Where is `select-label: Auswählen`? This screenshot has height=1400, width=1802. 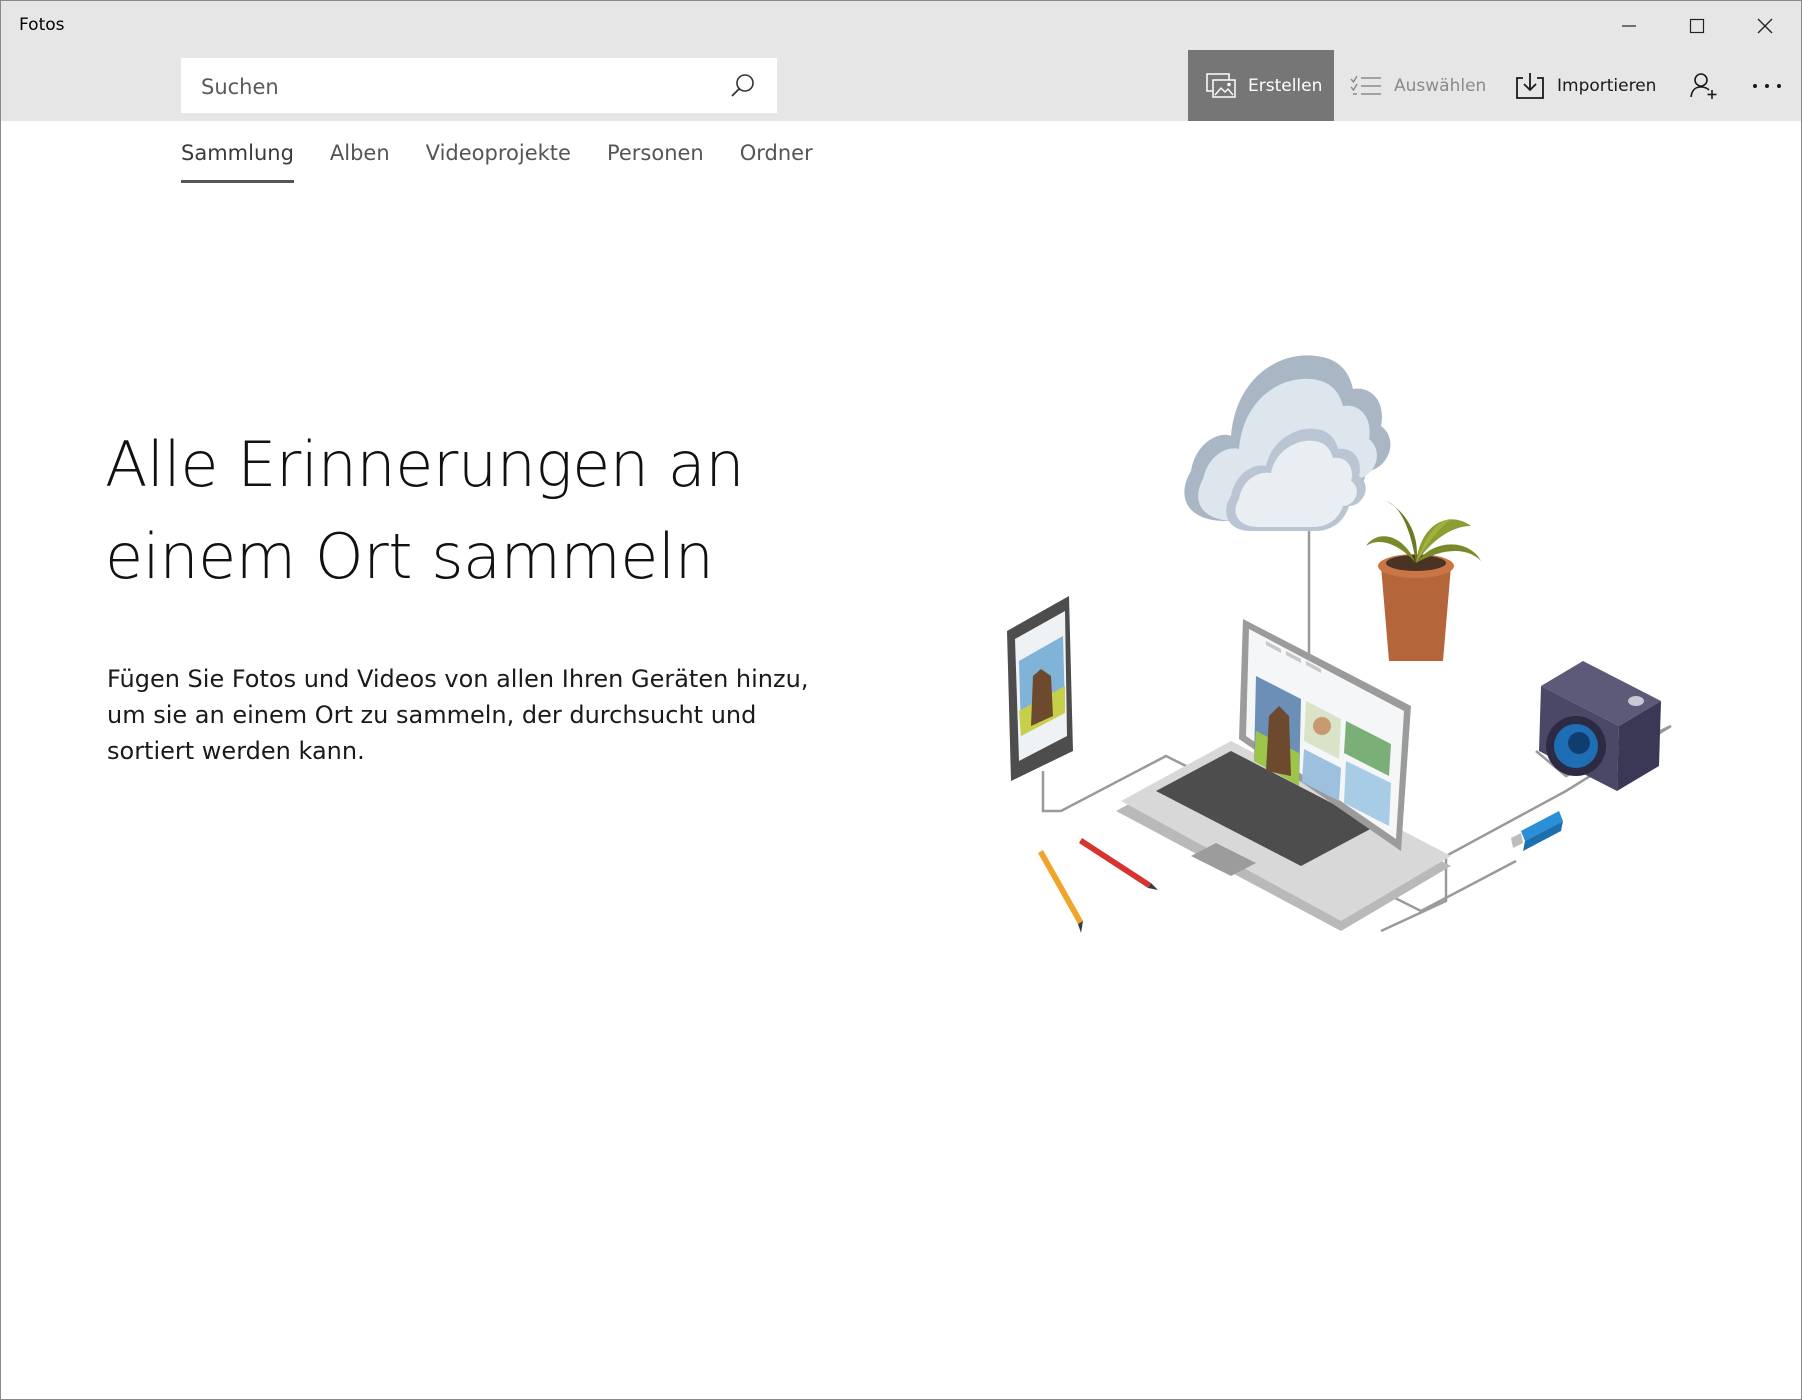 select-label: Auswählen is located at coordinates (1440, 85).